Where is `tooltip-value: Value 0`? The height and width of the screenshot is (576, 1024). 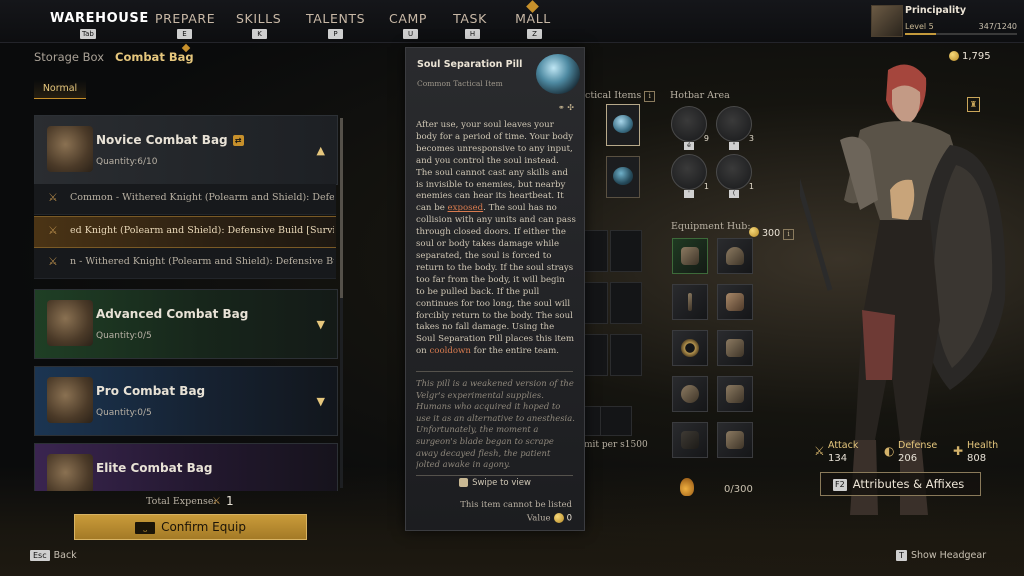 tooltip-value: Value 0 is located at coordinates (549, 518).